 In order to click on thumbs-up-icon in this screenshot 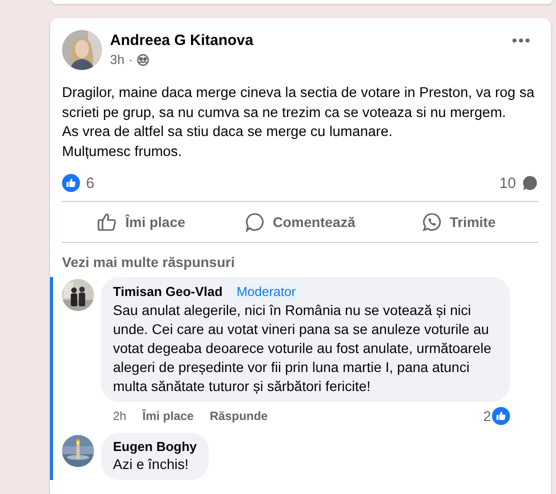, I will do `click(107, 222)`.